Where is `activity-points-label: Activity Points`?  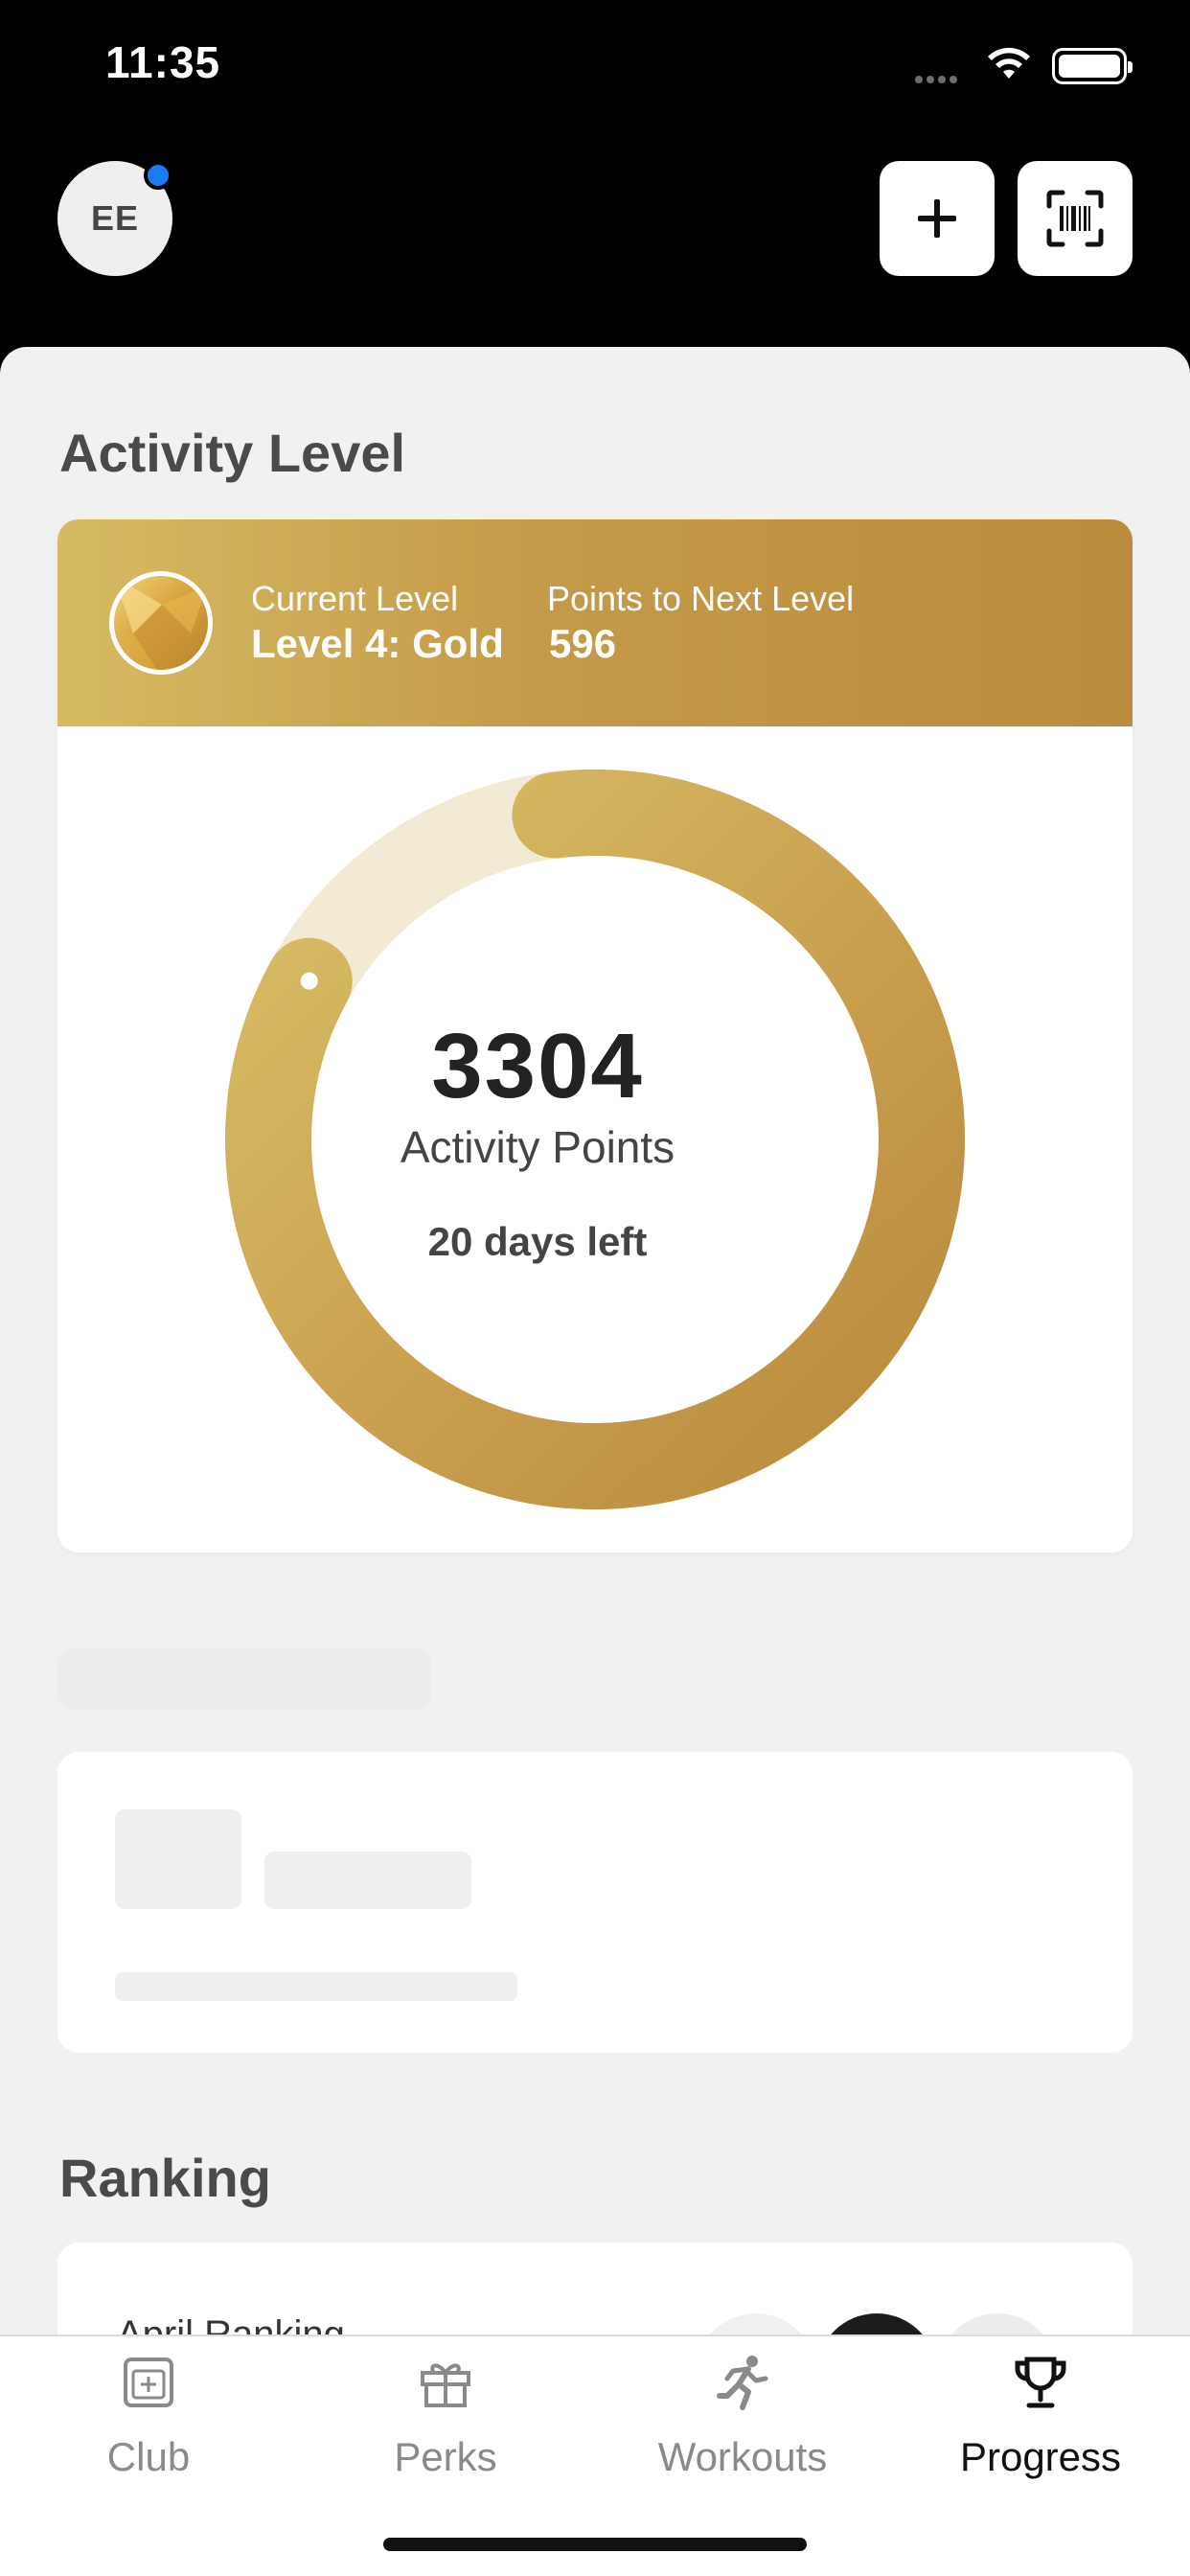
activity-points-label: Activity Points is located at coordinates (538, 1147).